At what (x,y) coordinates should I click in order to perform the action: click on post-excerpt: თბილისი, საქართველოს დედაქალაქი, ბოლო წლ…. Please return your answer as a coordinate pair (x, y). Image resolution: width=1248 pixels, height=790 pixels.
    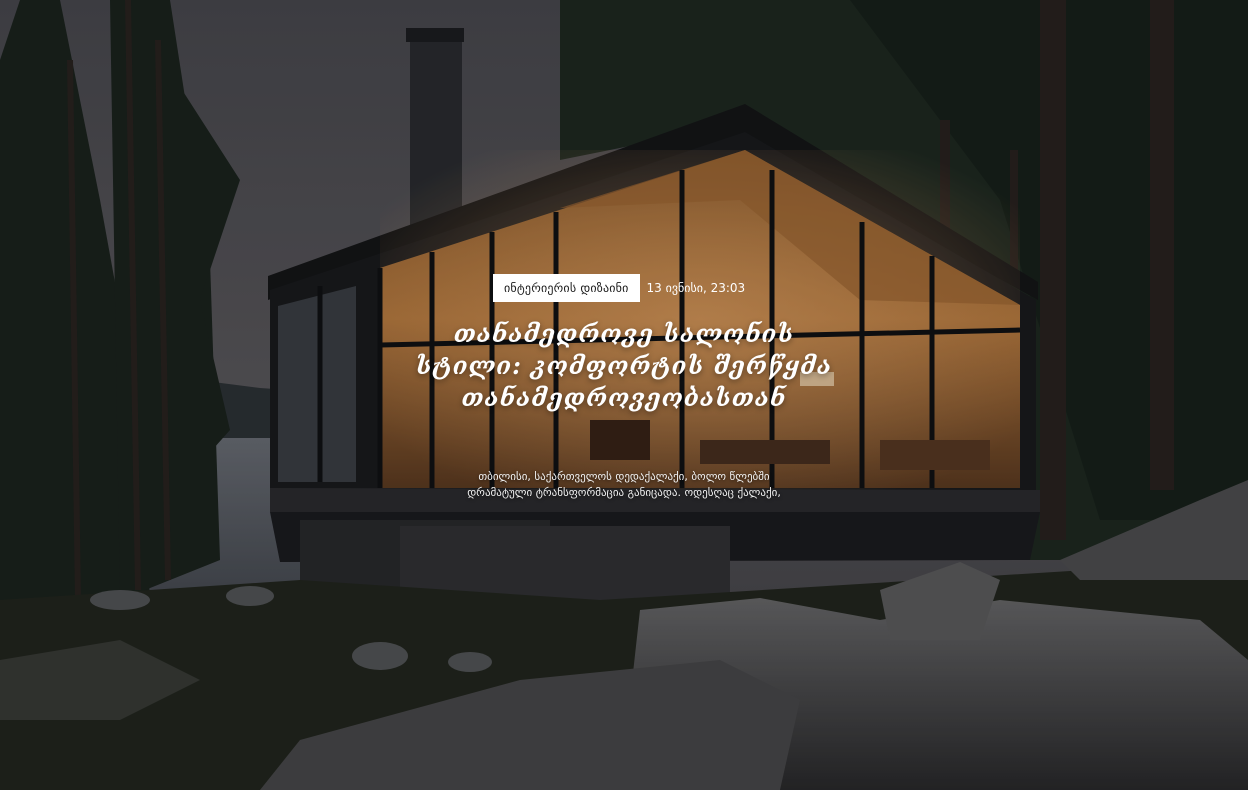
    Looking at the image, I should click on (624, 484).